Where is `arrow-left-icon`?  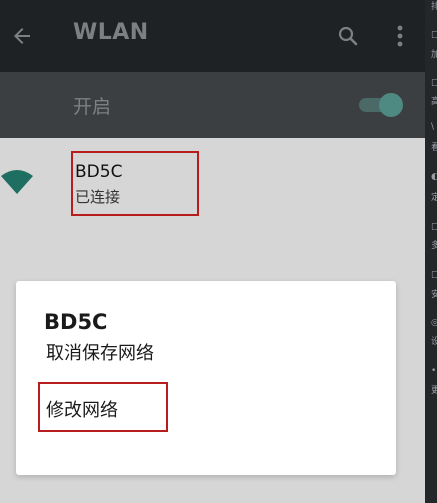 arrow-left-icon is located at coordinates (22, 36).